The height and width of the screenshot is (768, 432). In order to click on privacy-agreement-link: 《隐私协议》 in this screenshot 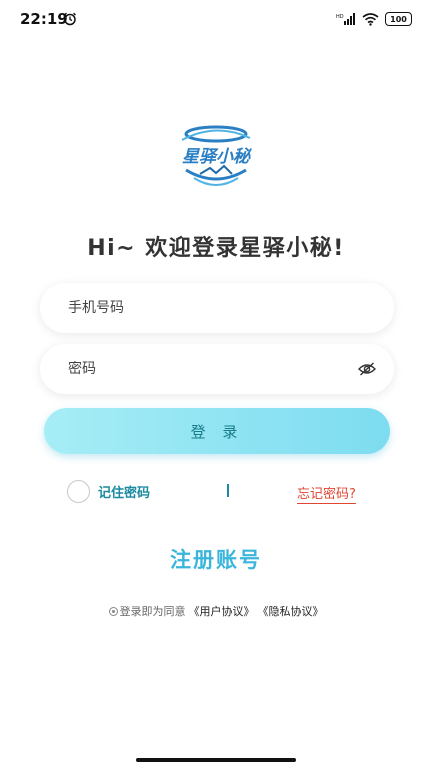, I will do `click(291, 611)`.